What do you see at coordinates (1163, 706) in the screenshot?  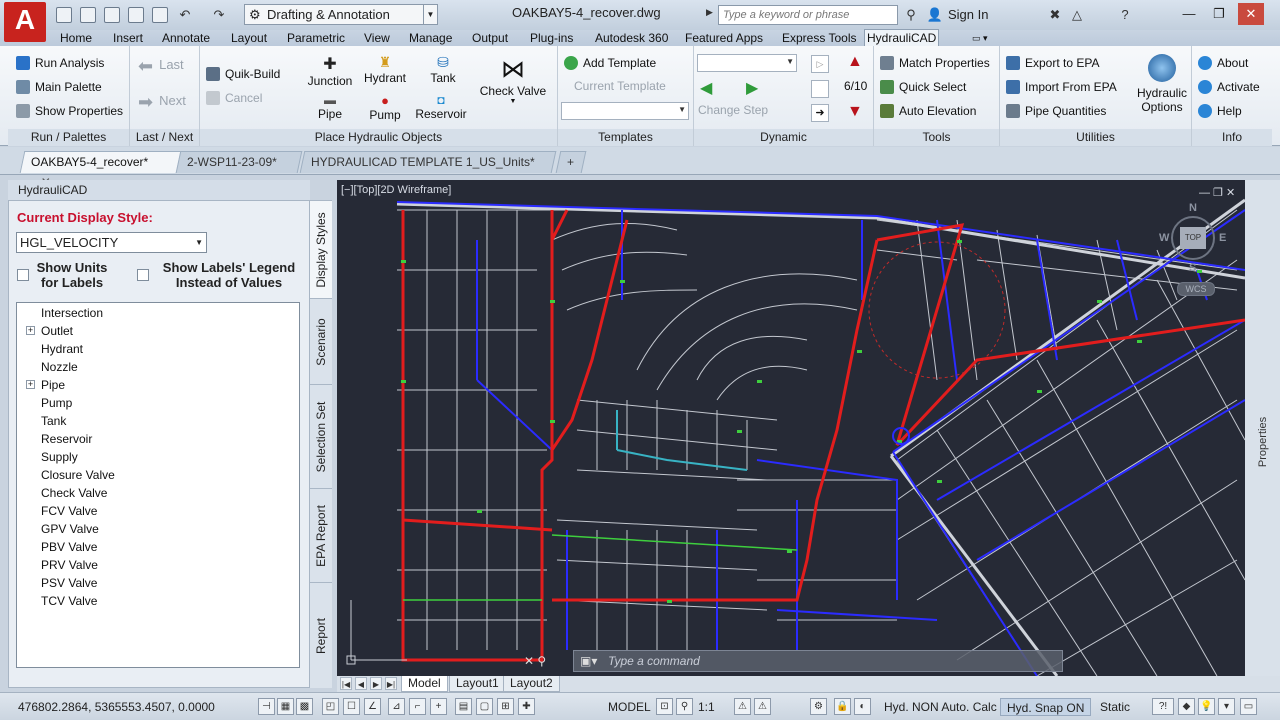 I see `help-status-icon: ?!` at bounding box center [1163, 706].